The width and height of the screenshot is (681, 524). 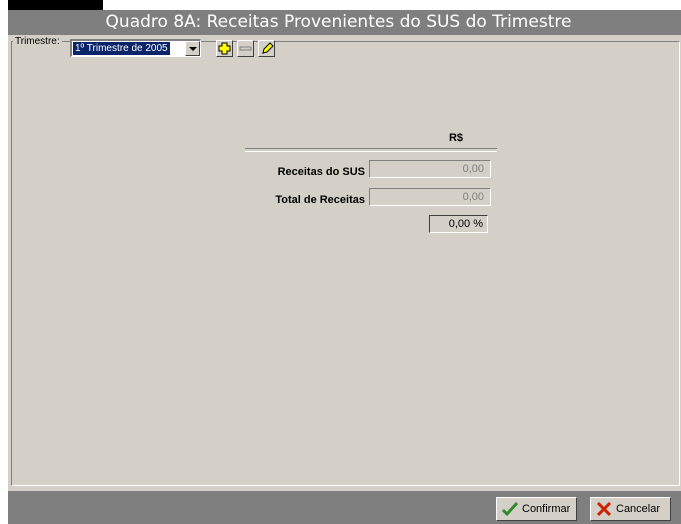 I want to click on add-button, so click(x=224, y=48).